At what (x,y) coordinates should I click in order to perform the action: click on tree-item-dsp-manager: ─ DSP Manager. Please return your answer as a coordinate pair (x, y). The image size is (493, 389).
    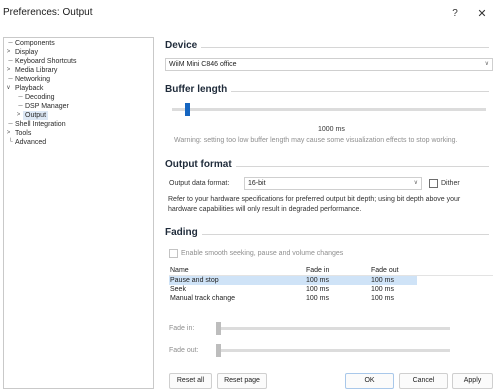
    Looking at the image, I should click on (78, 106).